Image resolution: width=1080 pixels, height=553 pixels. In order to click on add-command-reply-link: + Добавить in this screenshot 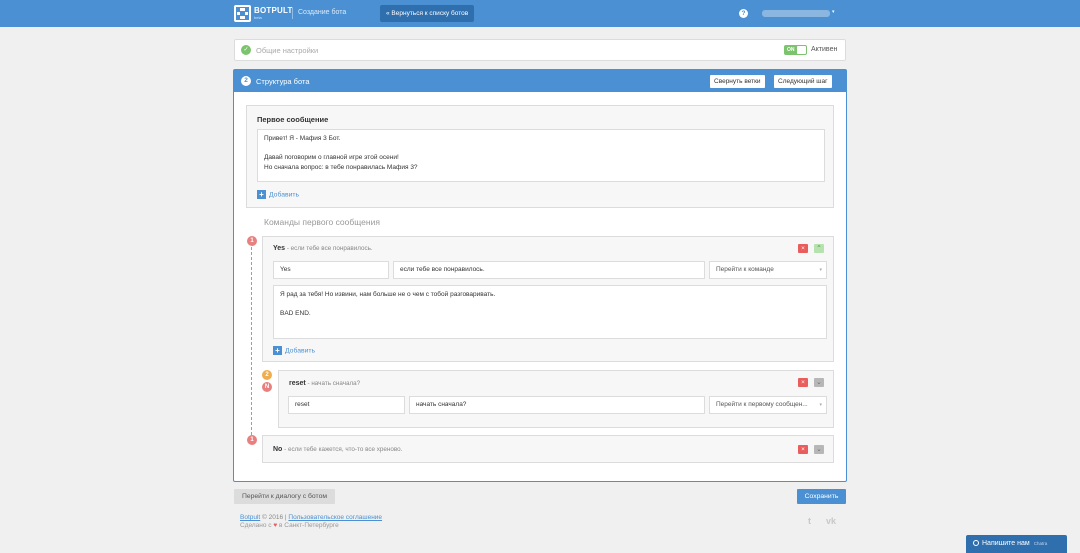, I will do `click(294, 350)`.